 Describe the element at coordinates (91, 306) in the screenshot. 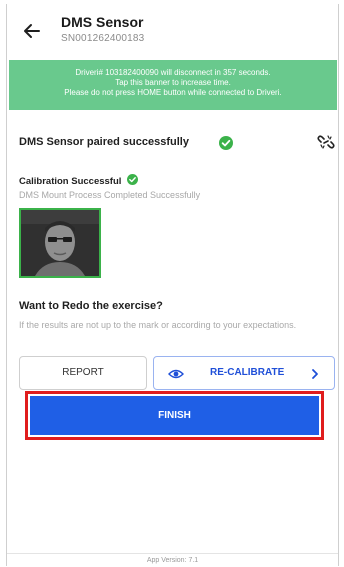

I see `redo-title: Want to Redo the exercise?` at that location.